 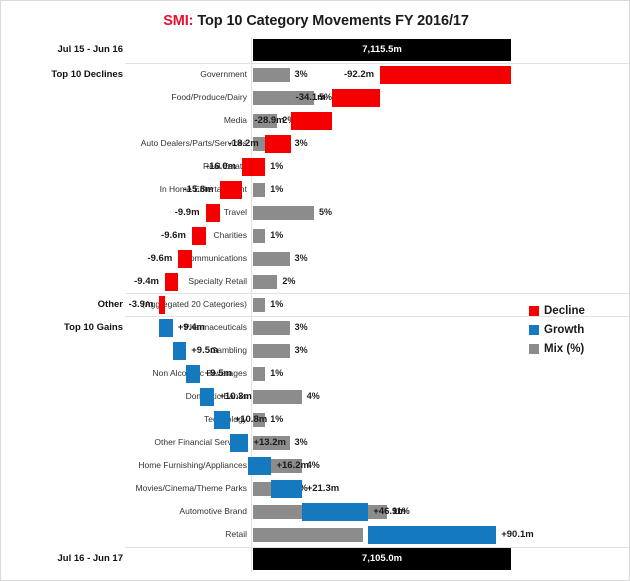 What do you see at coordinates (221, 166) in the screenshot?
I see `movement-value-label: -16.0m` at bounding box center [221, 166].